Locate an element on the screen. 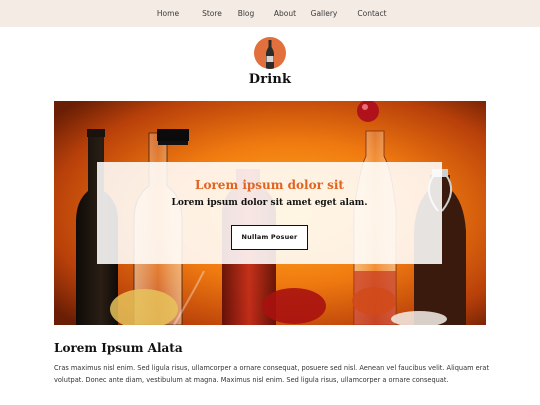 The image size is (540, 405). site-title: Drink is located at coordinates (270, 79).